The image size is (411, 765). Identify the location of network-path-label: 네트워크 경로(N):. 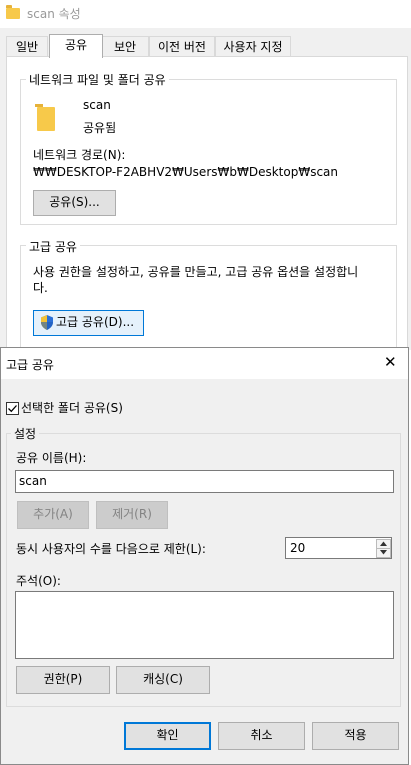
(79, 155).